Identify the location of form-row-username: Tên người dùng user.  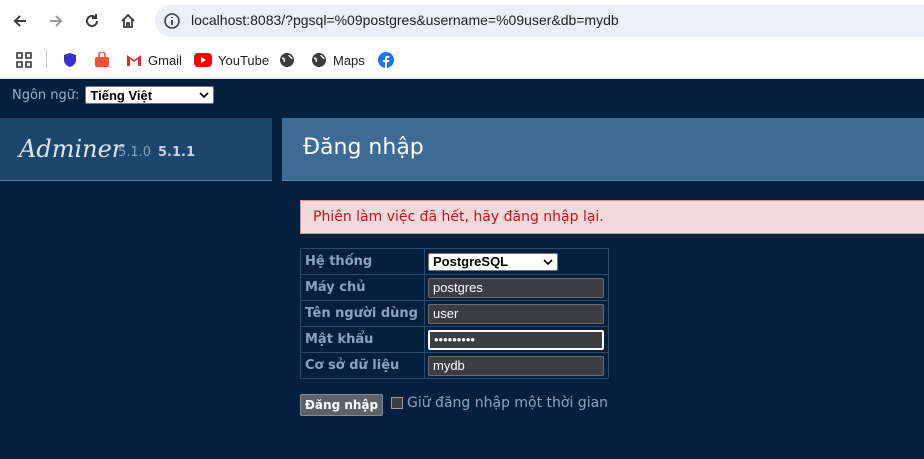
(454, 313).